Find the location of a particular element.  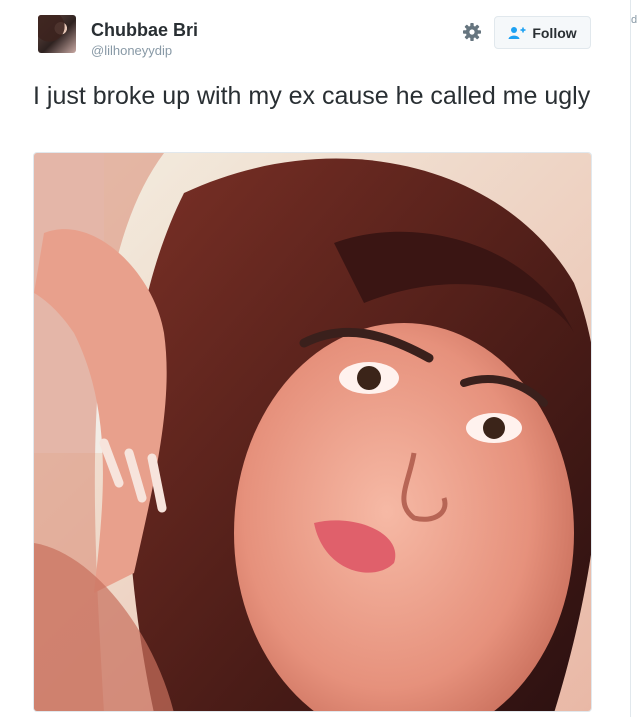

follow-person-plus-icon is located at coordinates (517, 33).